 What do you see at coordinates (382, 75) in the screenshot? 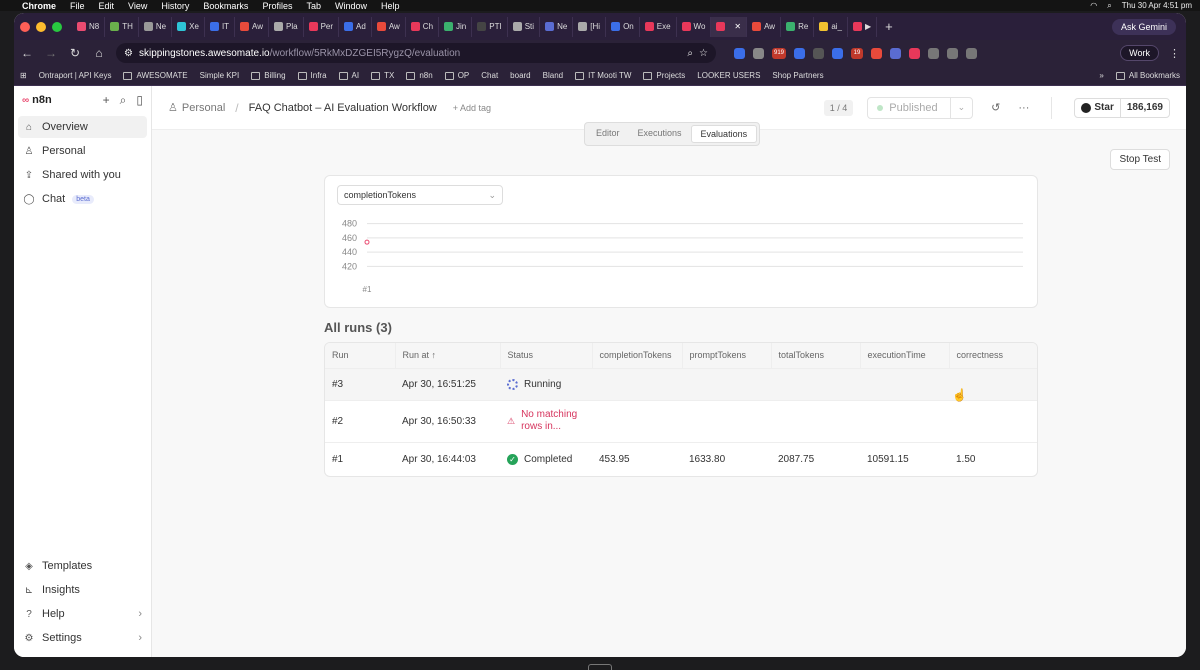
I see `bookmark-folder: TX` at bounding box center [382, 75].